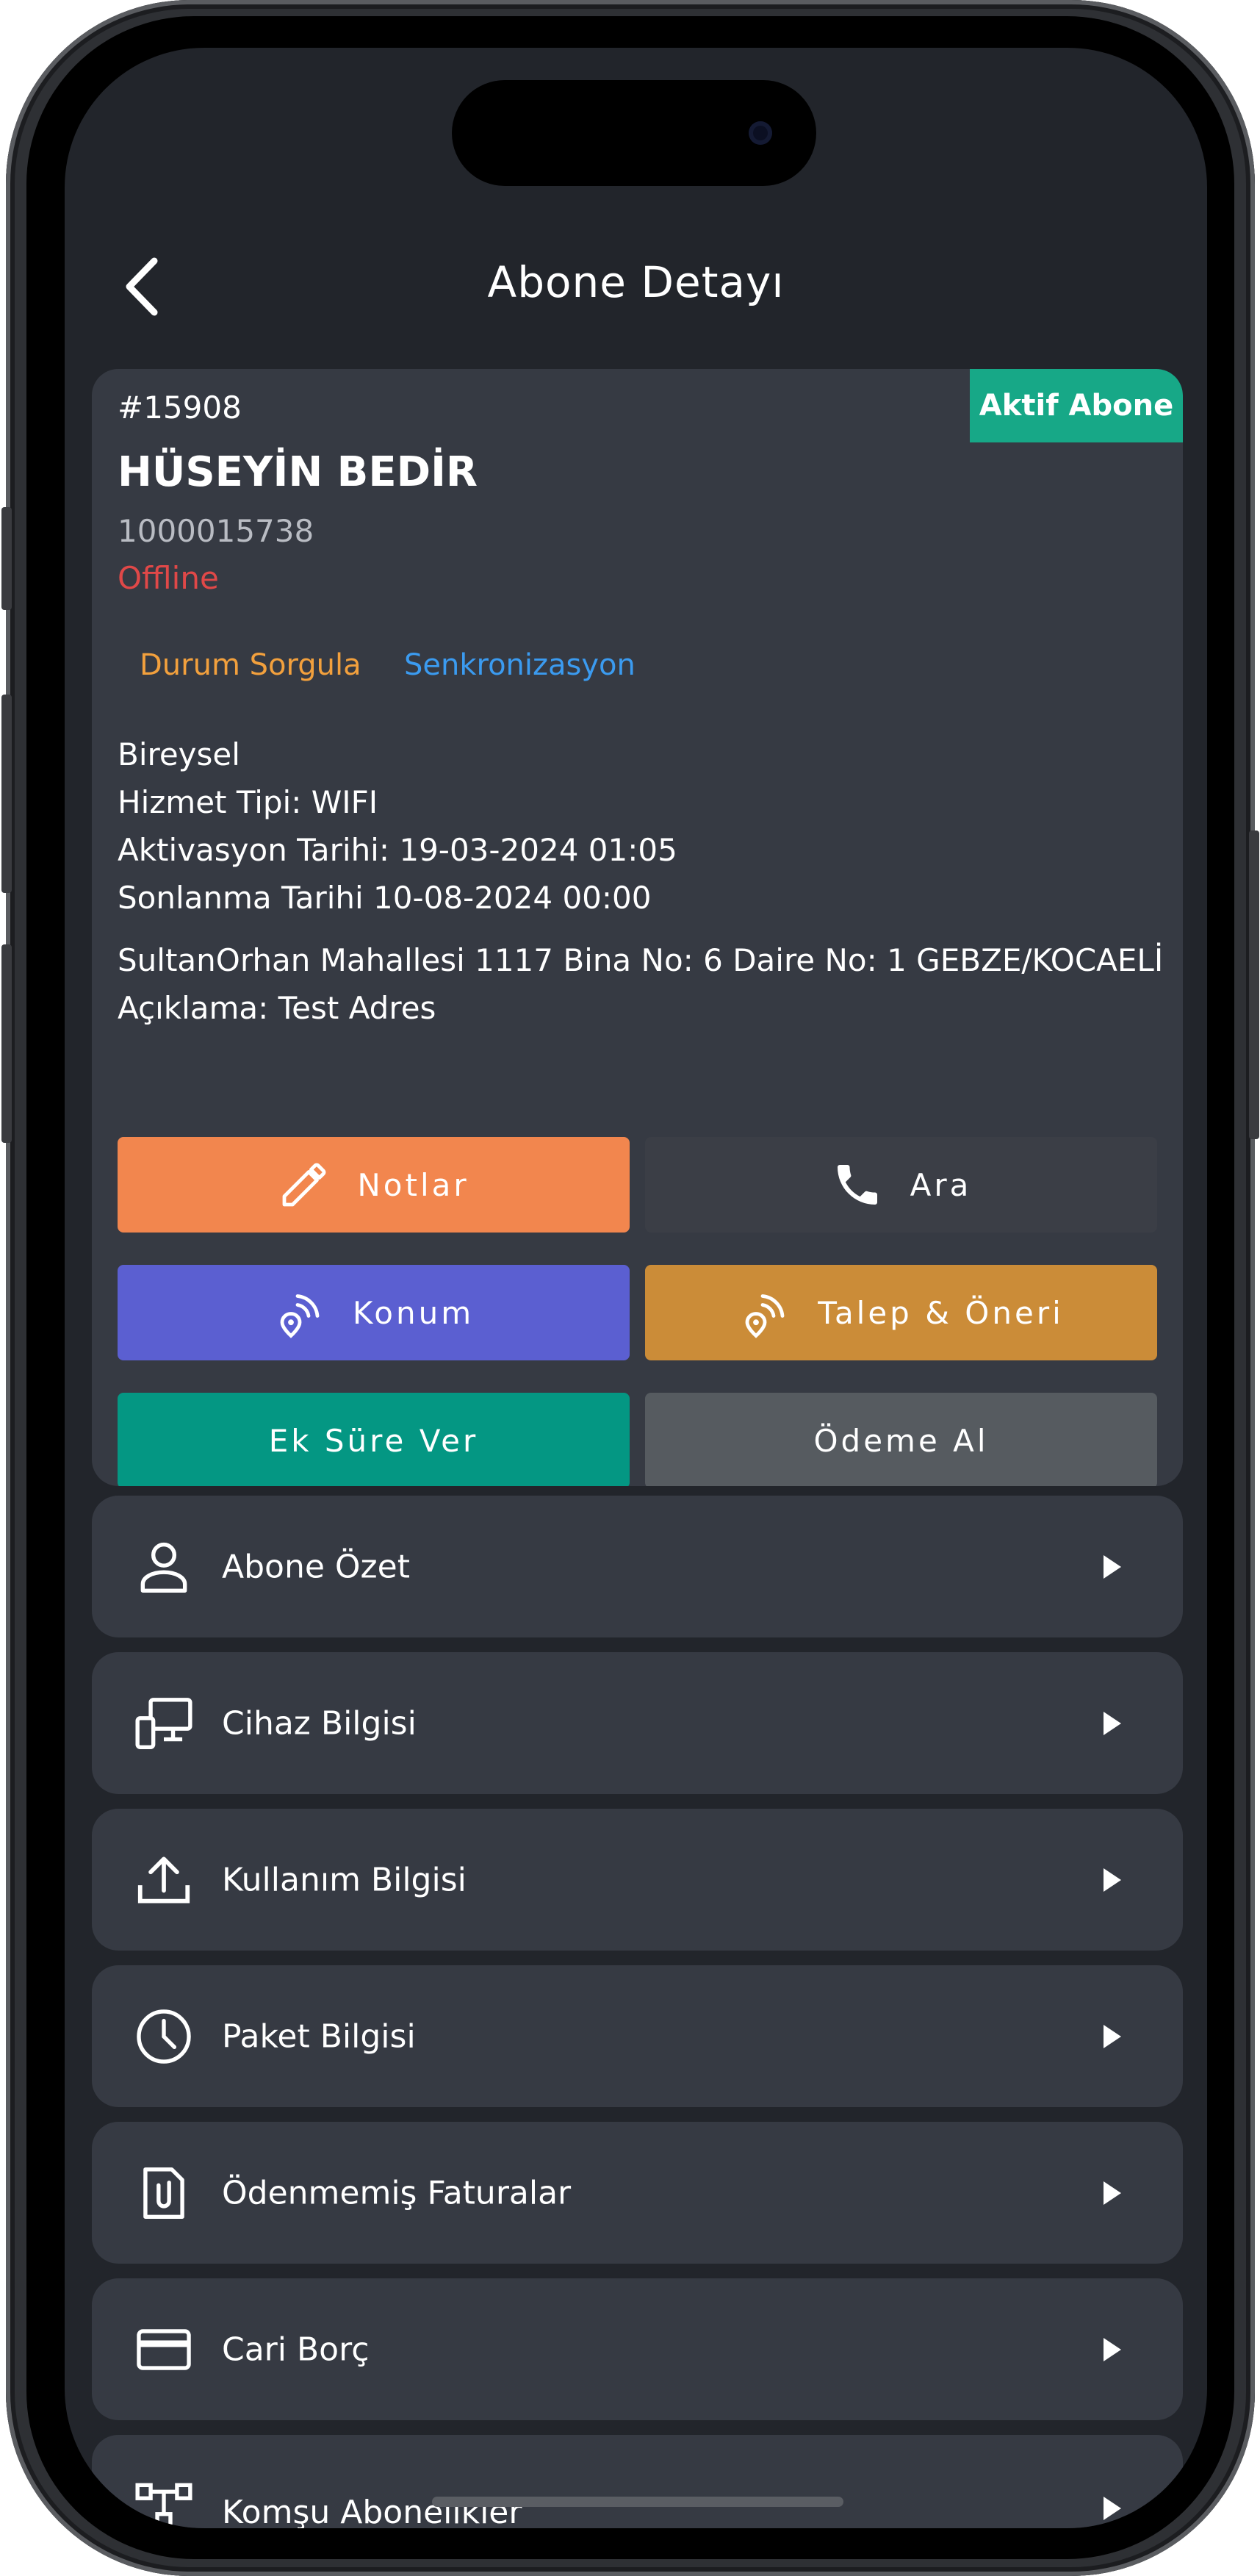 Image resolution: width=1260 pixels, height=2576 pixels. Describe the element at coordinates (319, 2036) in the screenshot. I see `menu-item-label: Paket Bilgisi` at that location.